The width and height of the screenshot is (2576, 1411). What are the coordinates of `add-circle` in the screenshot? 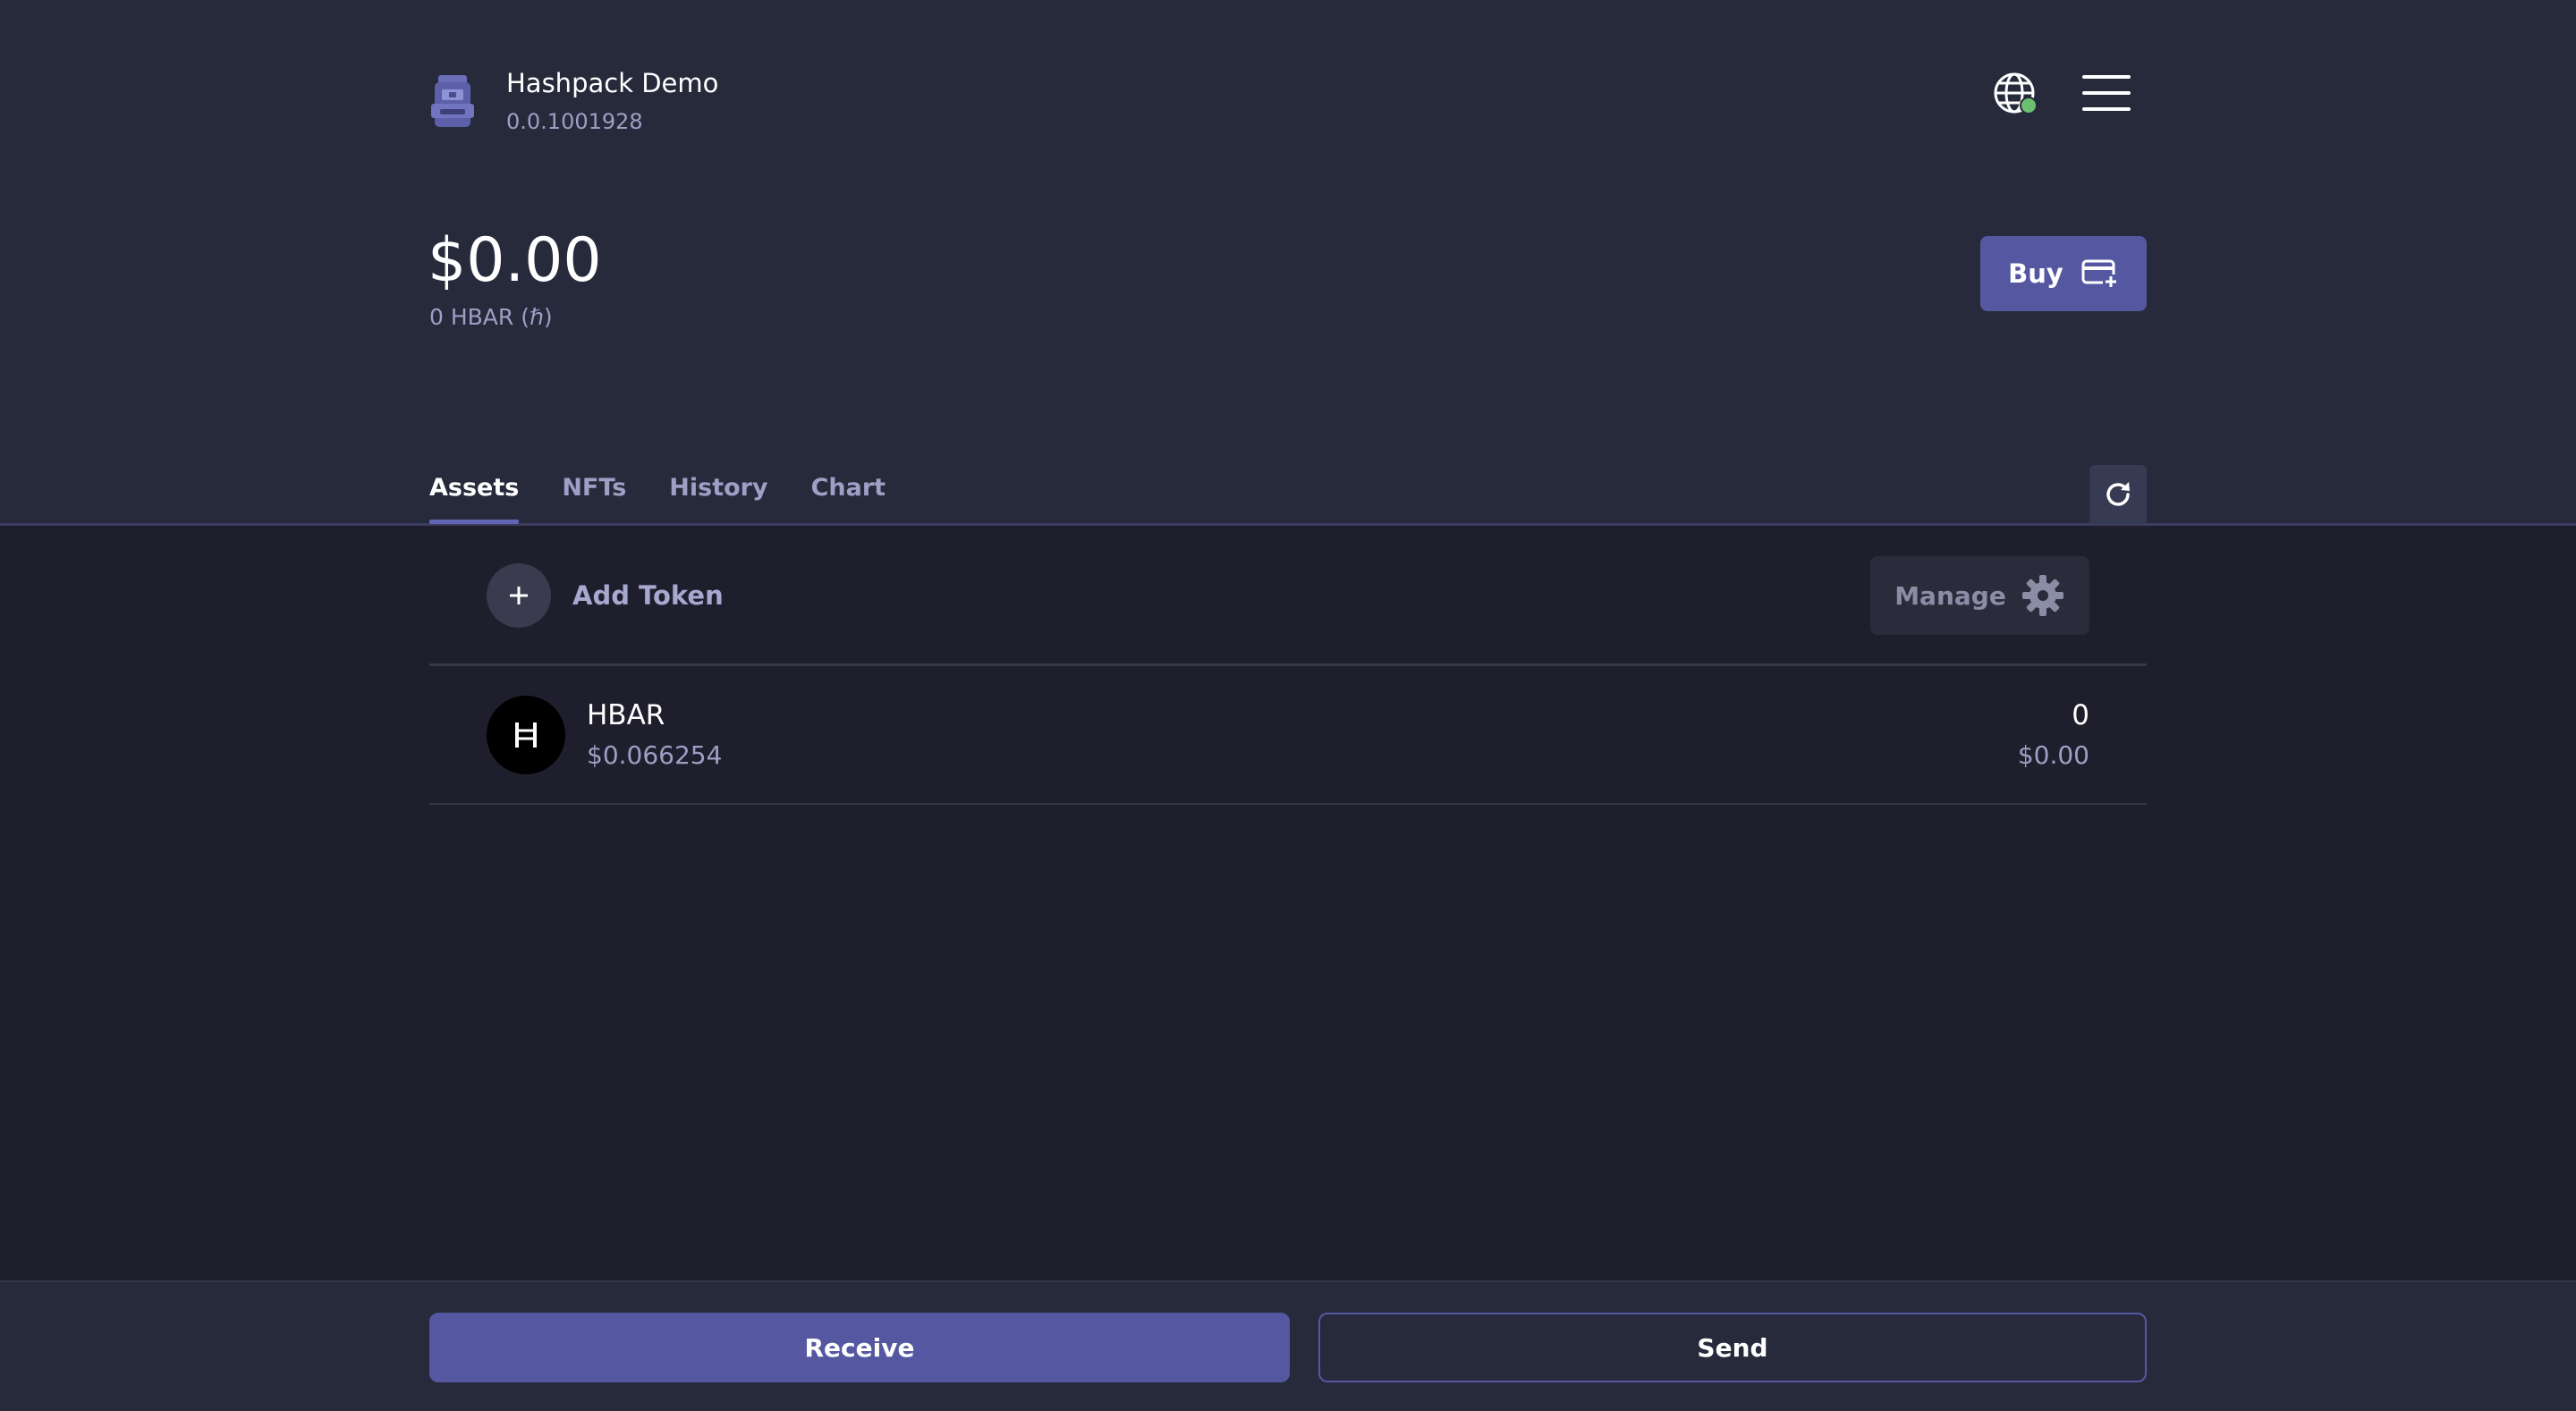 It's located at (519, 595).